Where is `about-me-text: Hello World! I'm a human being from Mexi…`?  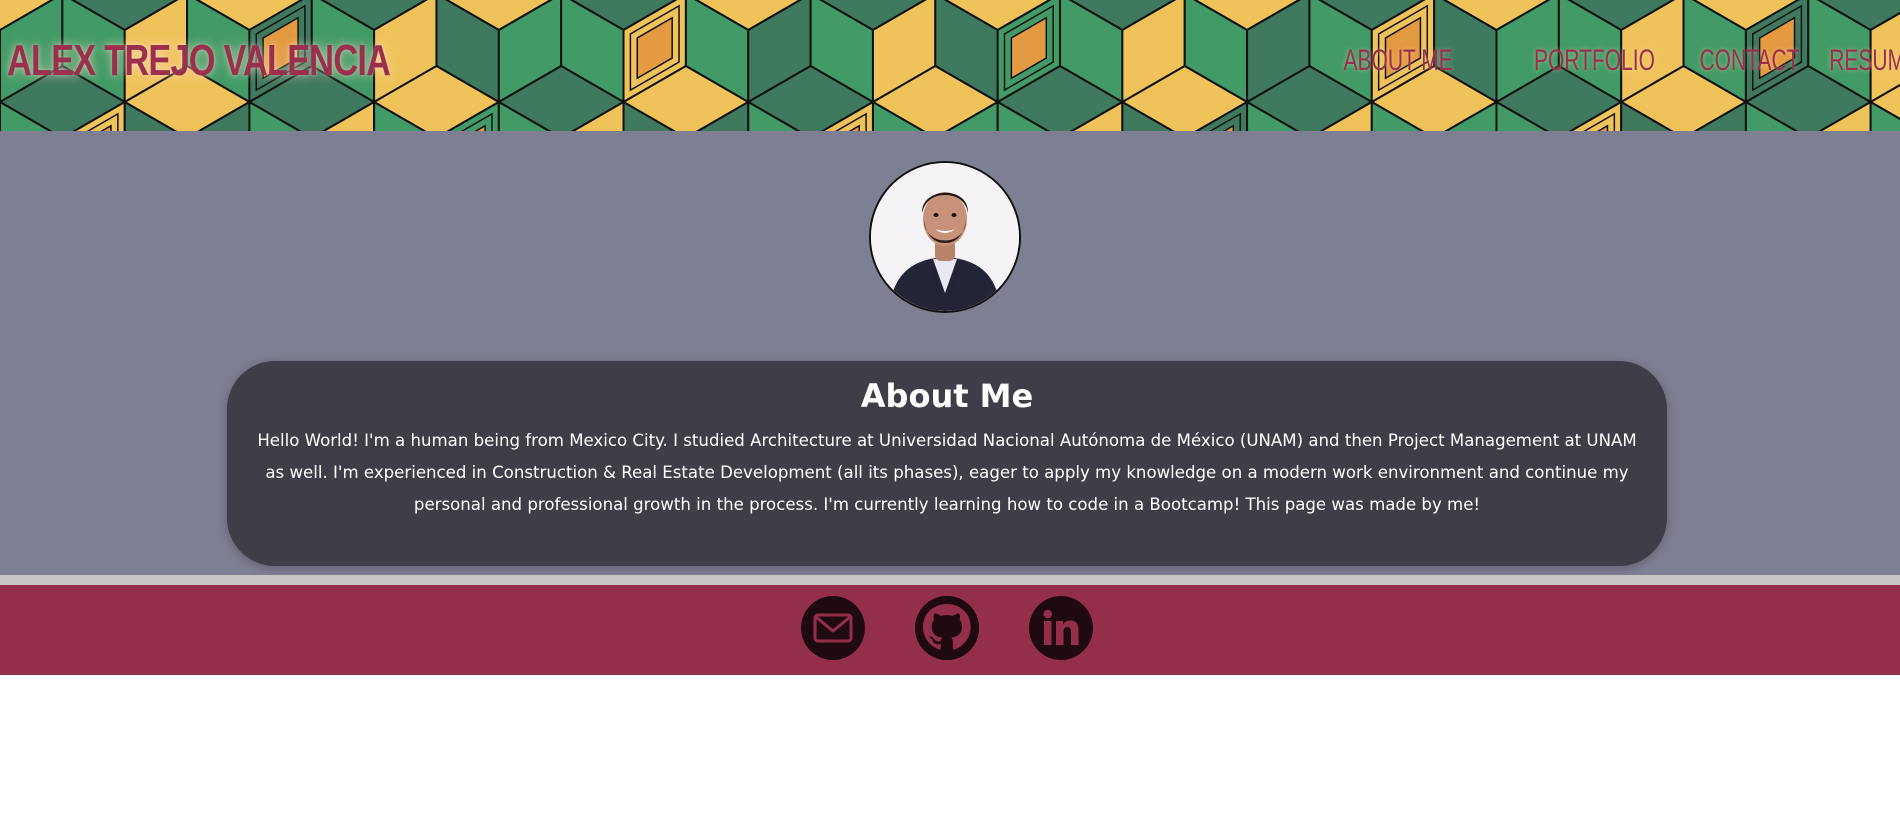 about-me-text: Hello World! I'm a human being from Mexi… is located at coordinates (947, 472).